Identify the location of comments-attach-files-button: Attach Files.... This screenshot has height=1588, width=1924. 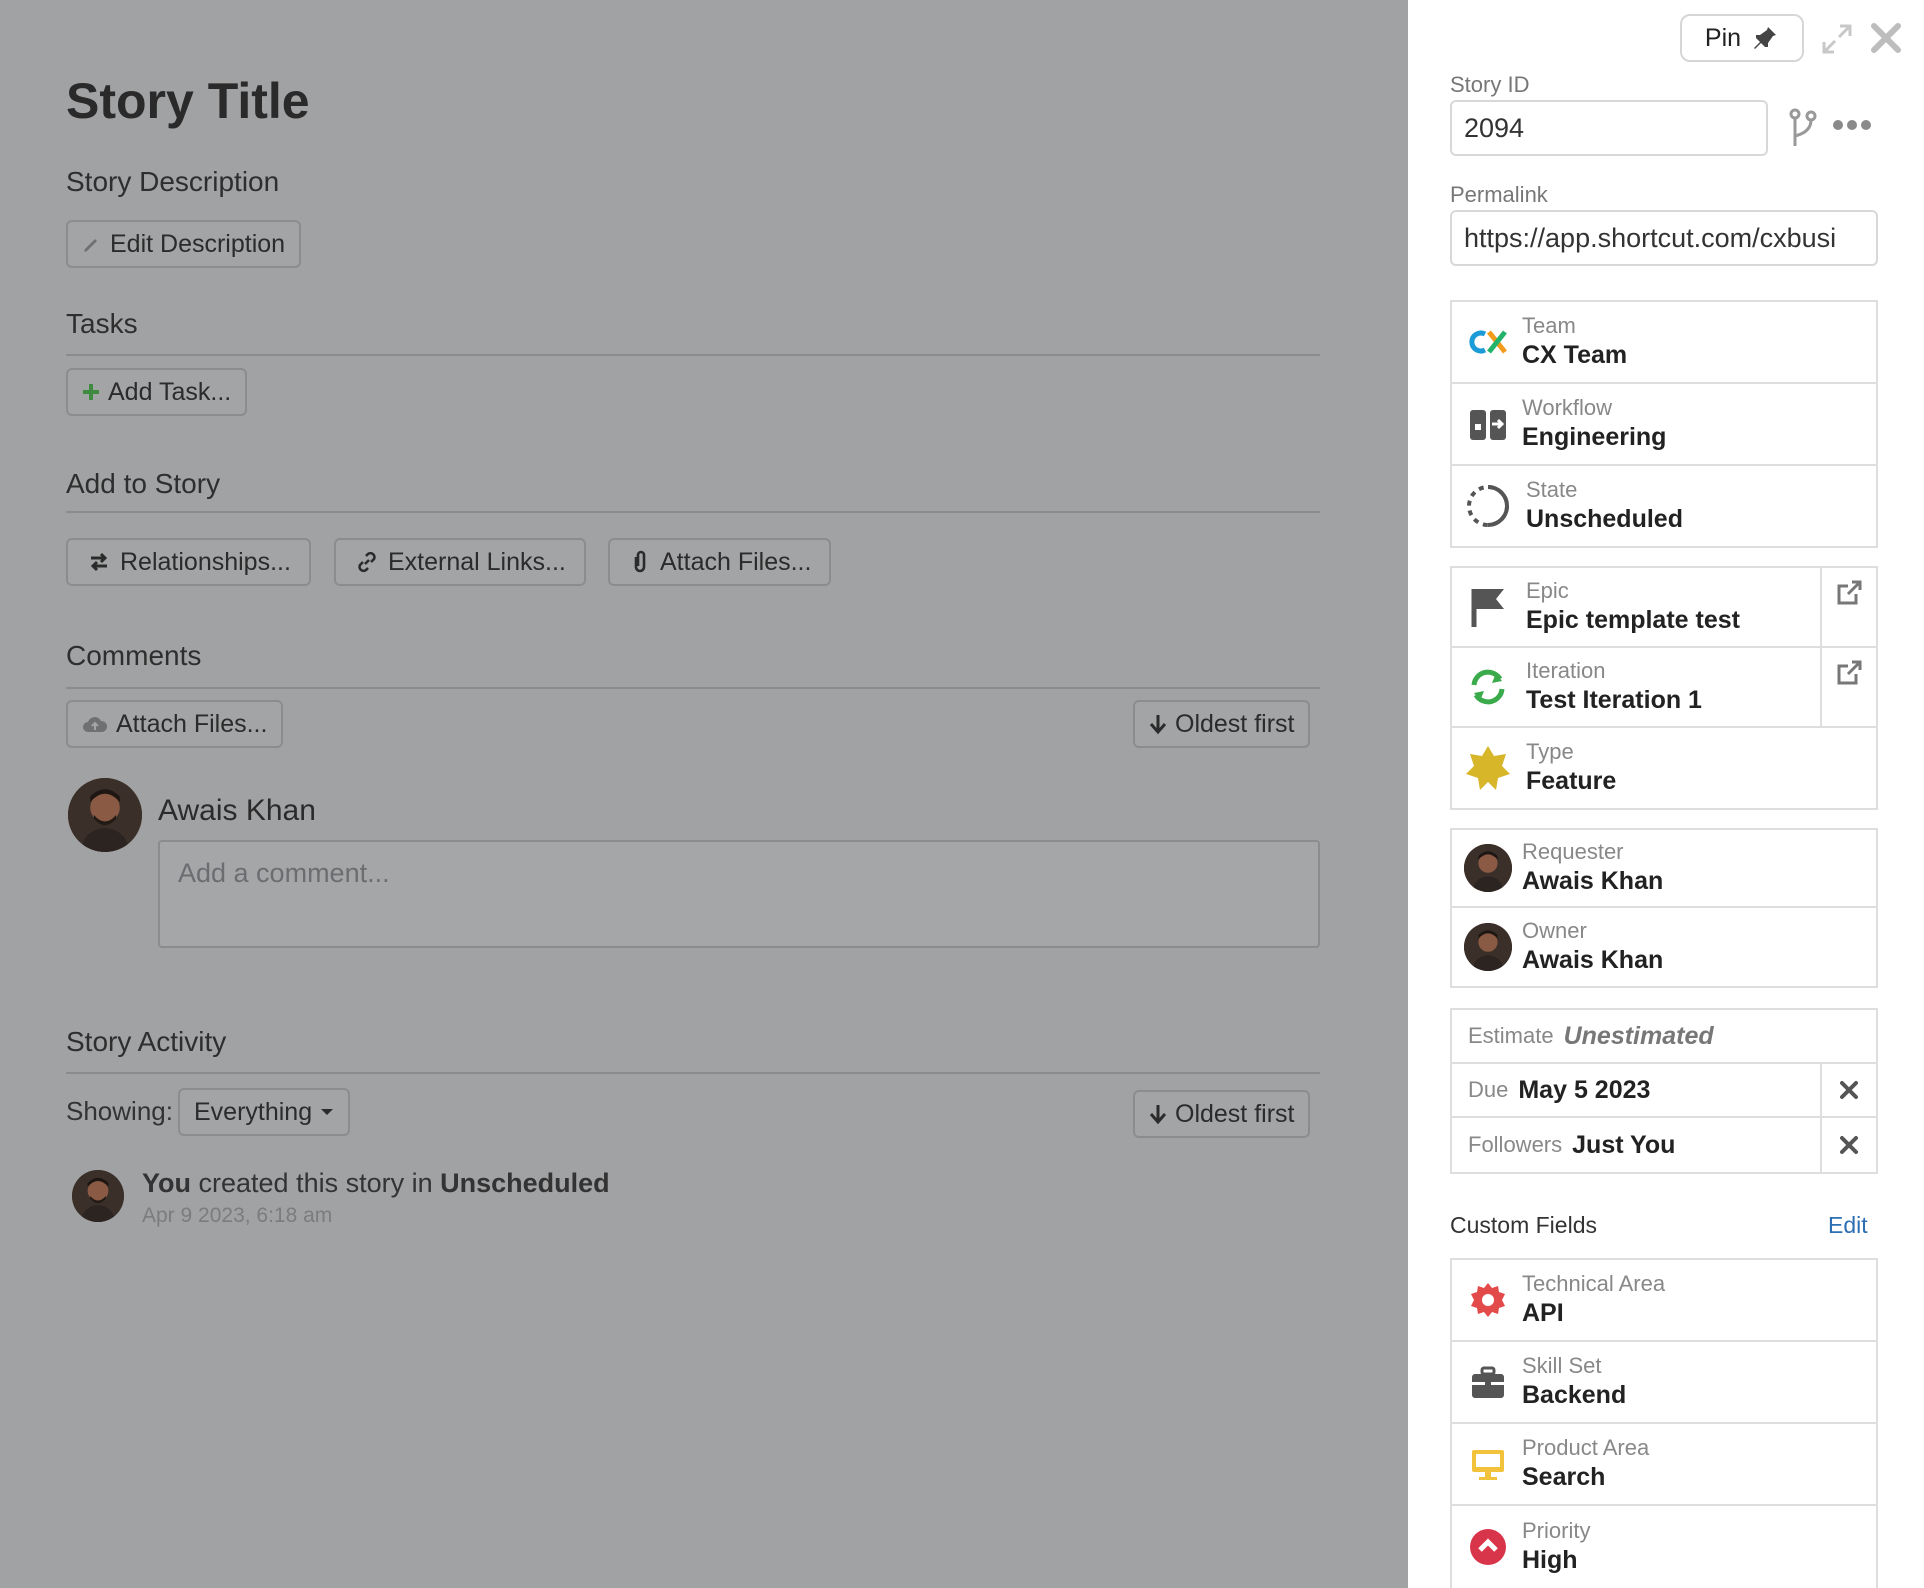
(175, 724).